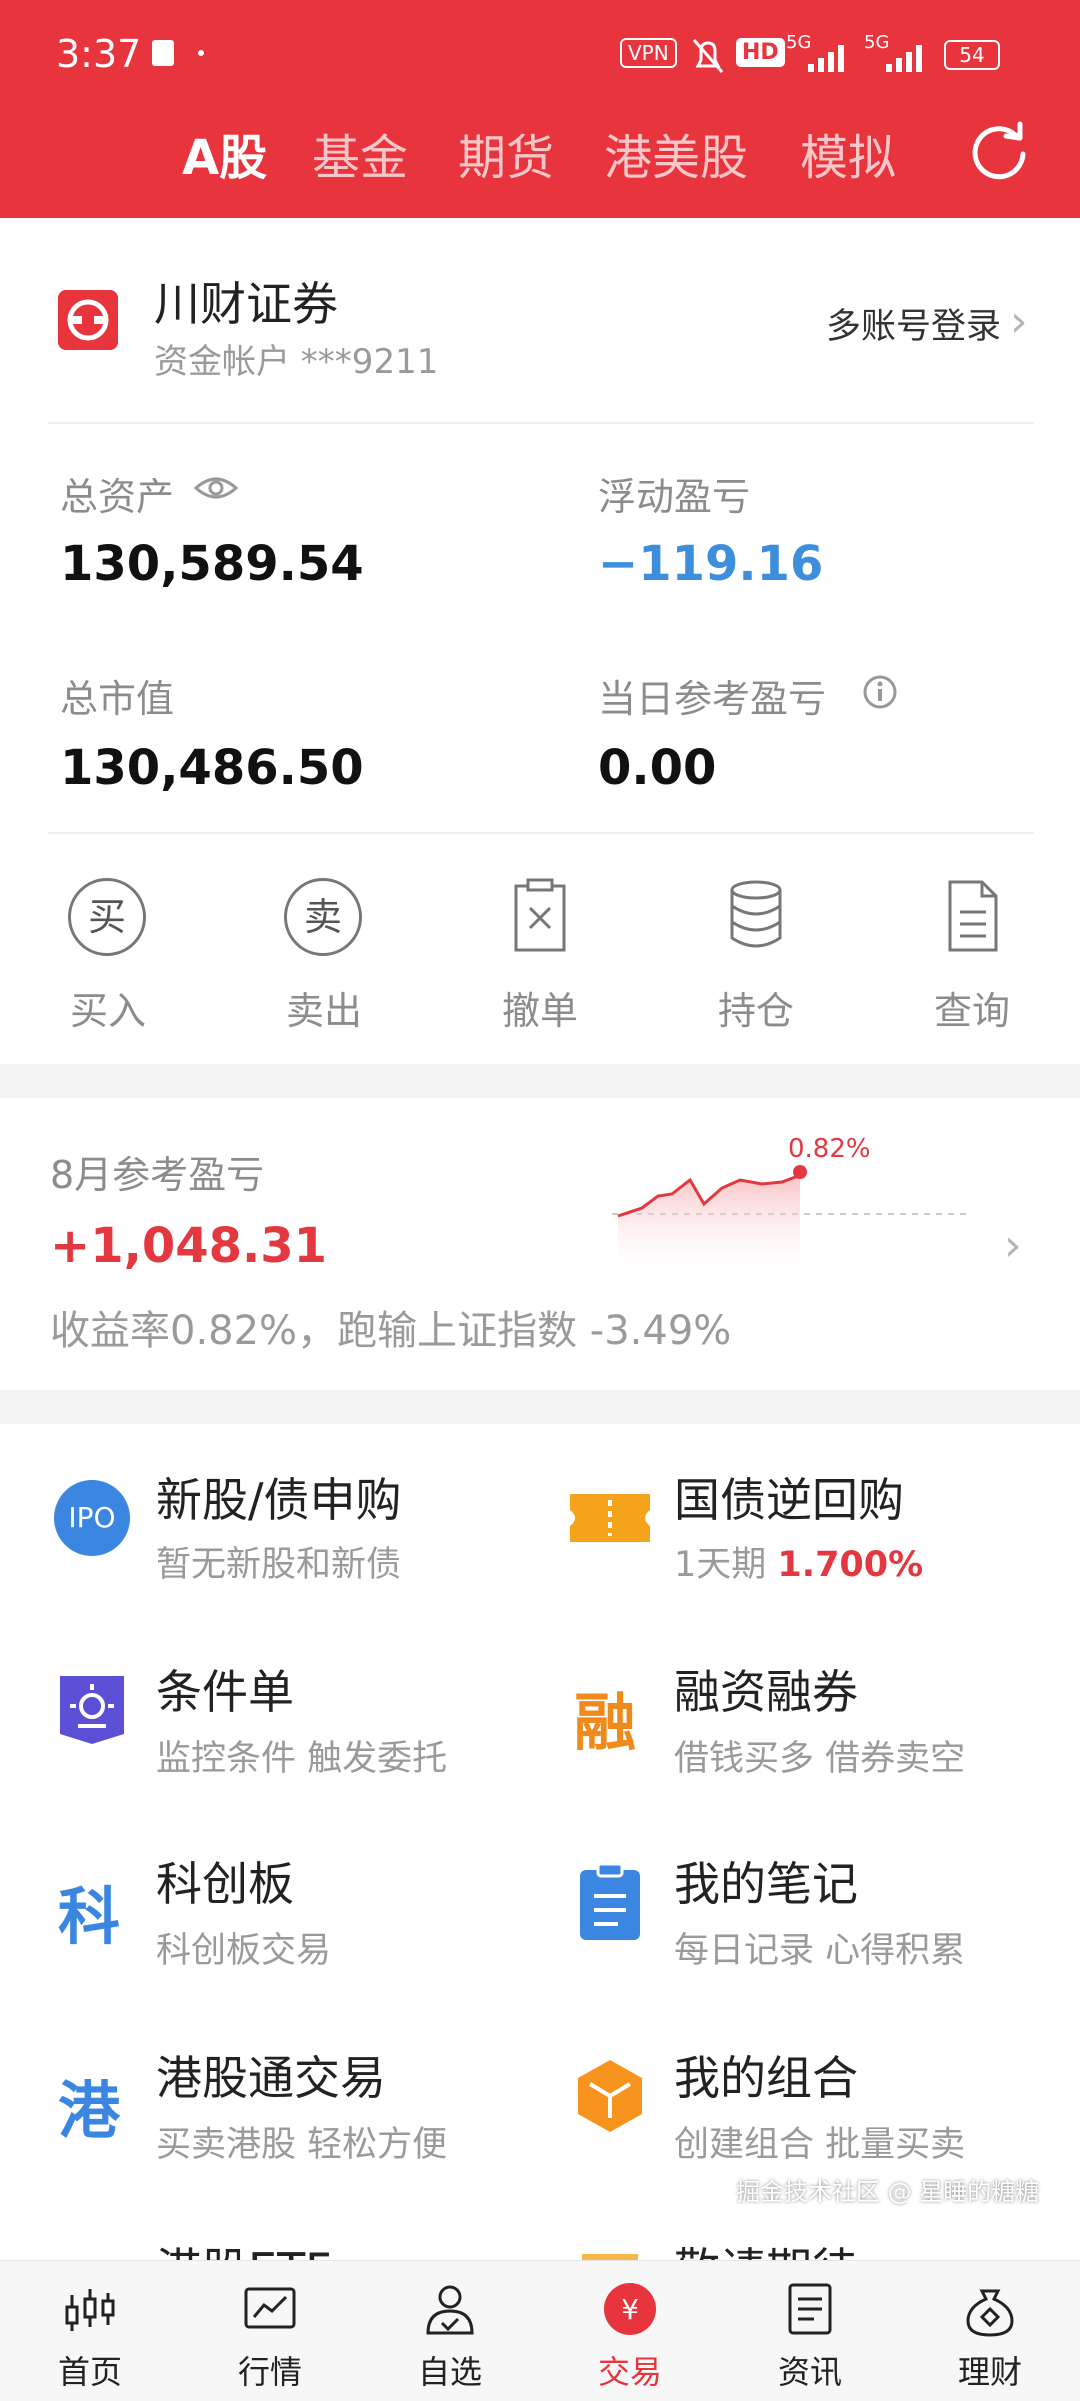 The height and width of the screenshot is (2401, 1080). Describe the element at coordinates (224, 153) in the screenshot. I see `tab-a-shares: A股` at that location.